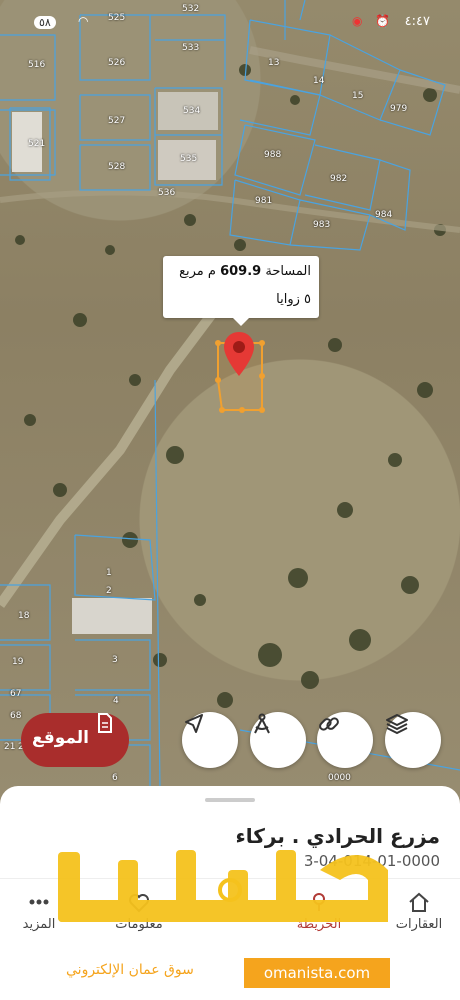 The width and height of the screenshot is (460, 1000). Describe the element at coordinates (288, 271) in the screenshot. I see `area-prefix: المساحة` at that location.